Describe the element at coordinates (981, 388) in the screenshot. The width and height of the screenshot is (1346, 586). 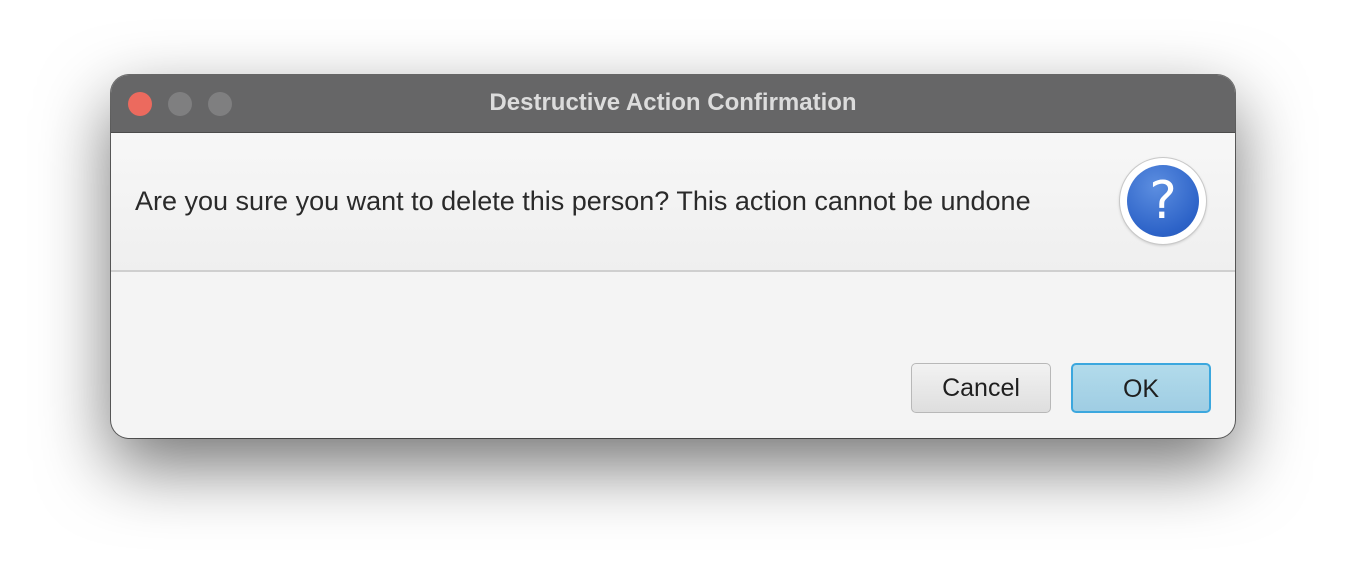
I see `cancel-button: Cancel` at that location.